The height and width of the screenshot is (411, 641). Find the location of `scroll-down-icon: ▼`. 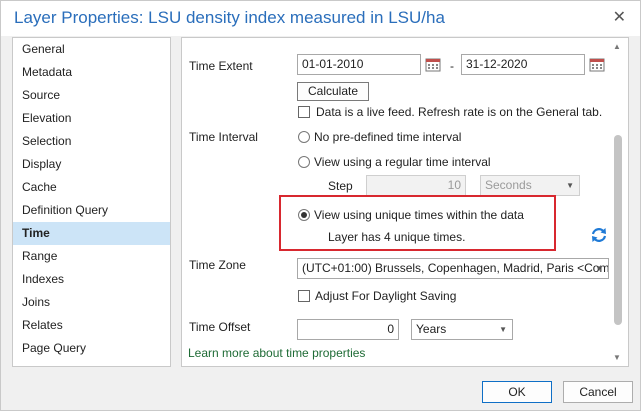

scroll-down-icon: ▼ is located at coordinates (617, 357).